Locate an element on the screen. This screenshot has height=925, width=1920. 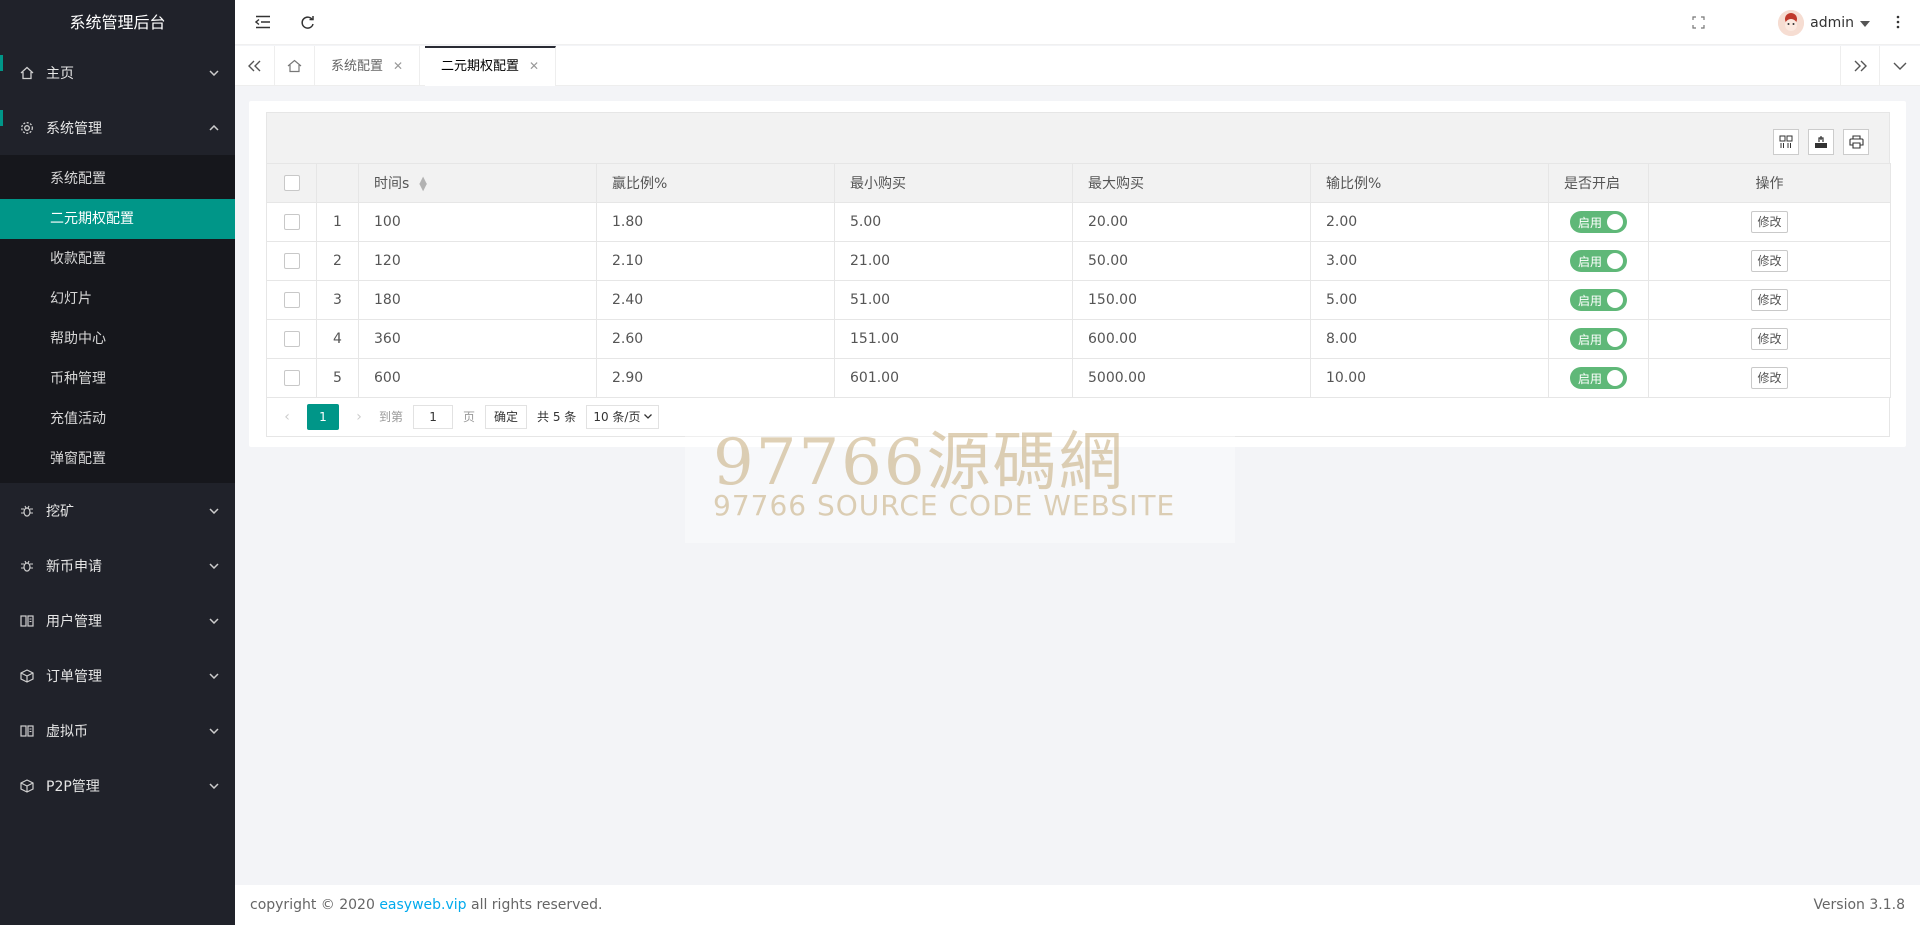
version: Version 3.1.8 is located at coordinates (1859, 905).